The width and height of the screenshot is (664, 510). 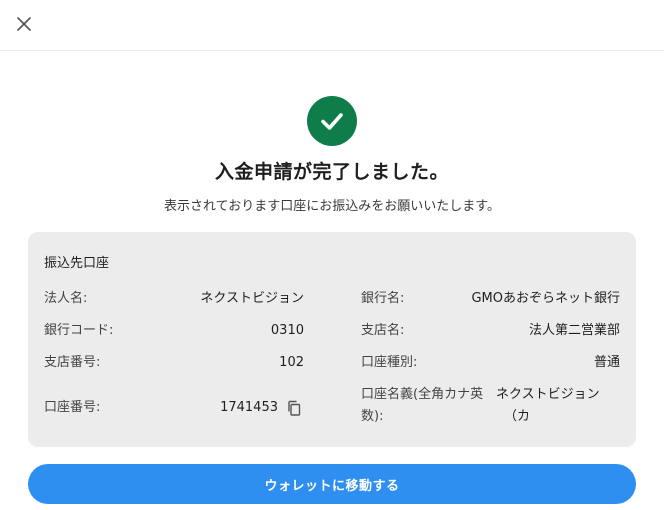 I want to click on completion-title: 入金申請が完了しました。, so click(x=331, y=172).